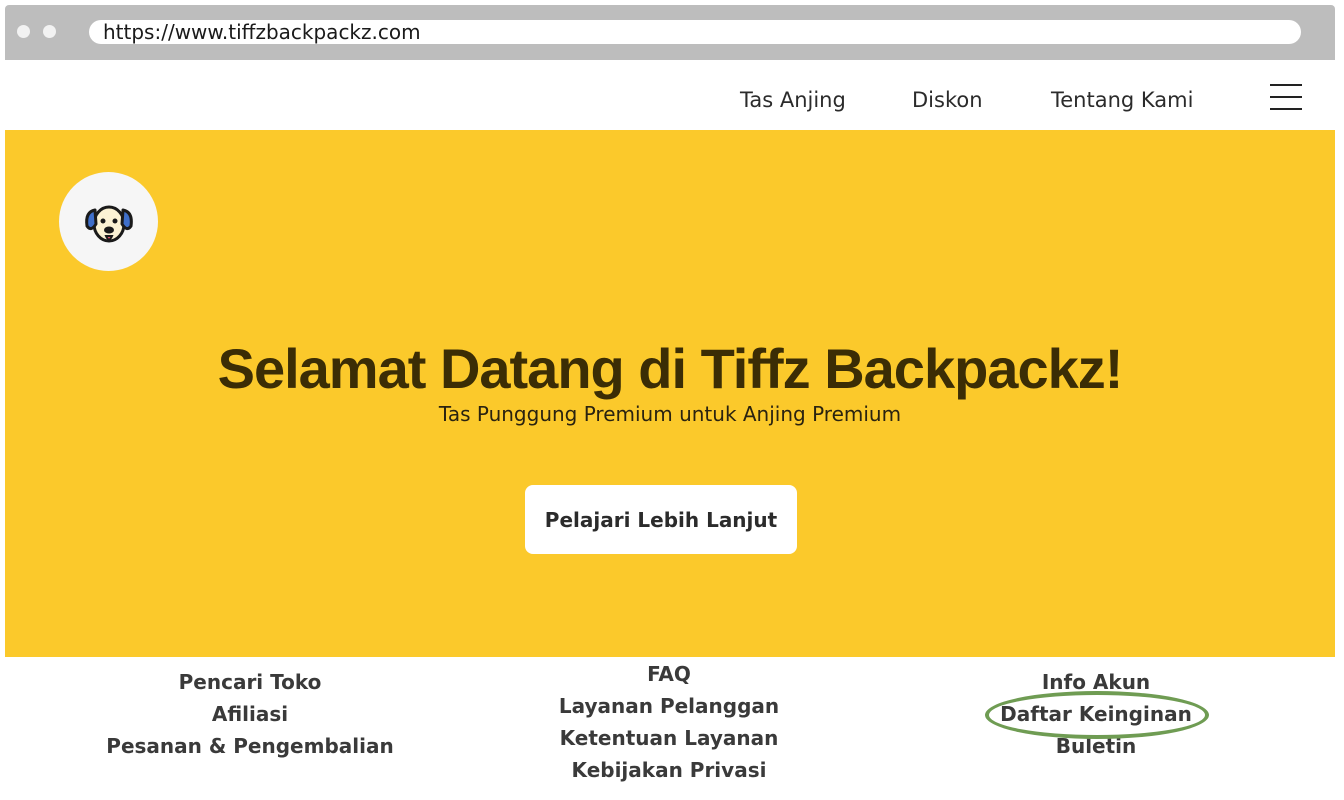  I want to click on footer-link-customer-service: Layanan Pelanggan, so click(669, 706).